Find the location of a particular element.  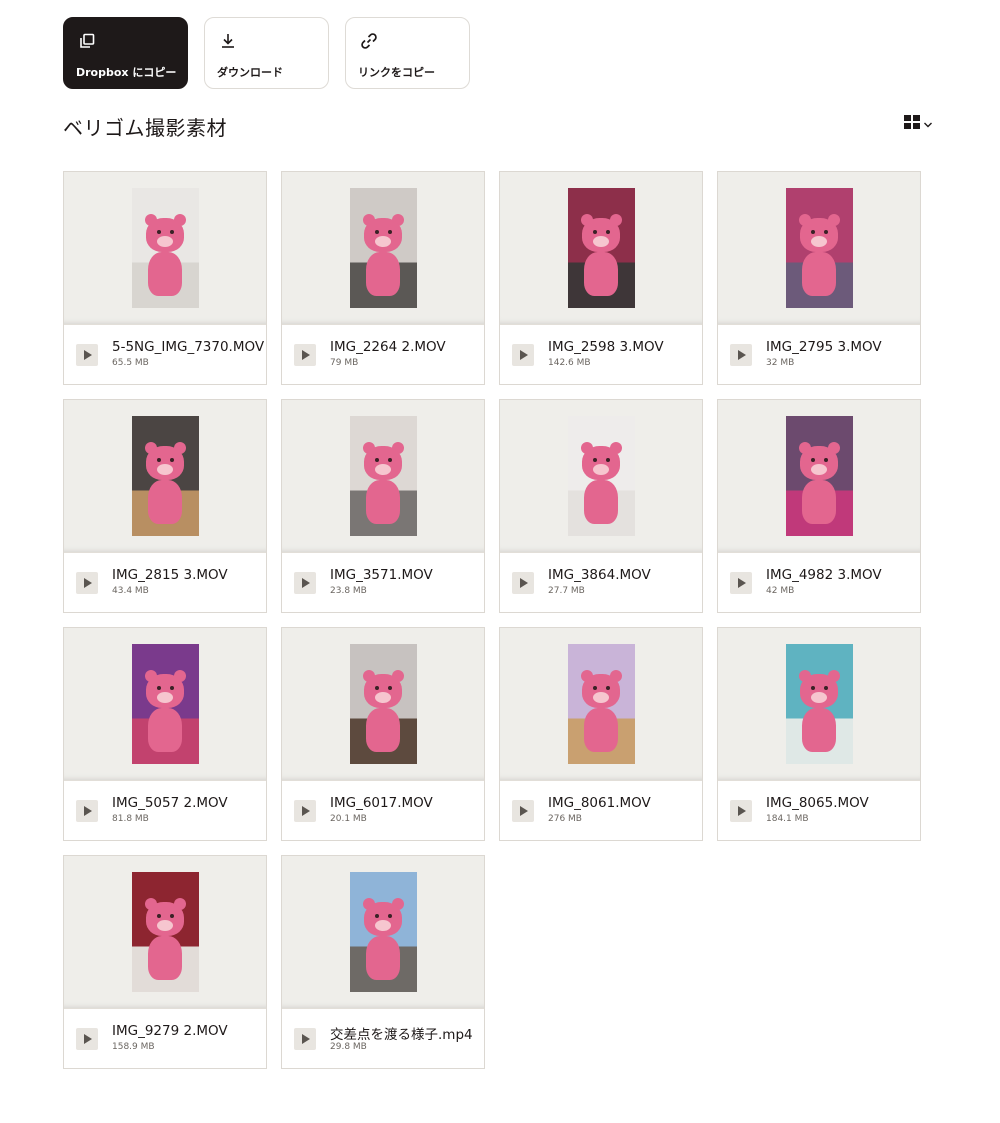

file-card: IMG_3864.MOV 27.7 MB is located at coordinates (601, 506).